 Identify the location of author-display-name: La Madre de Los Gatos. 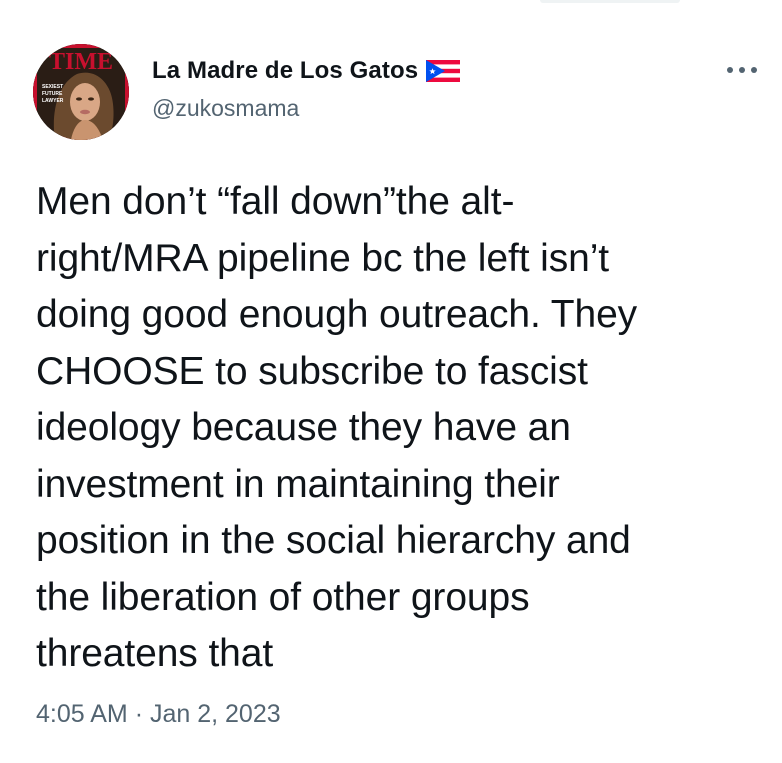
(285, 71).